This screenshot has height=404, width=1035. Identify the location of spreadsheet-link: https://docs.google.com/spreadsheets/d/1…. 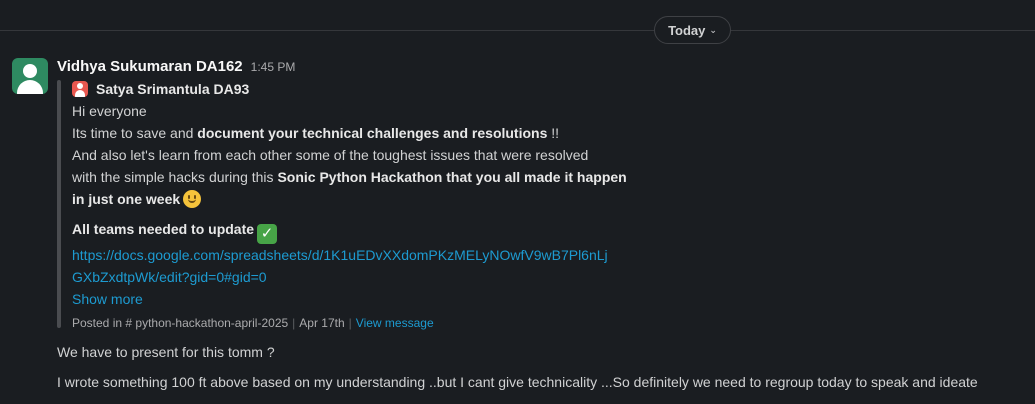
(372, 255).